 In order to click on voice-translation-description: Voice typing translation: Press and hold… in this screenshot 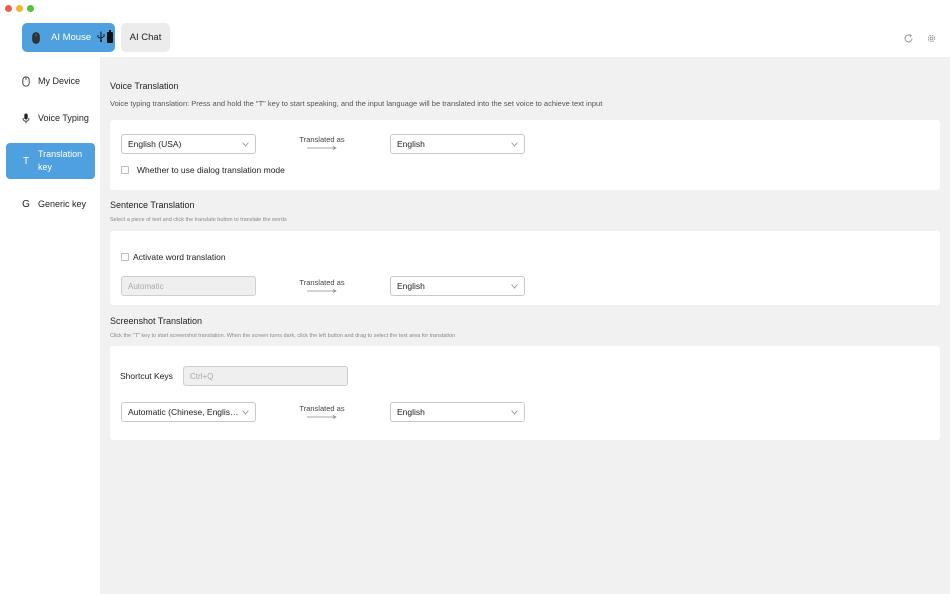, I will do `click(356, 103)`.